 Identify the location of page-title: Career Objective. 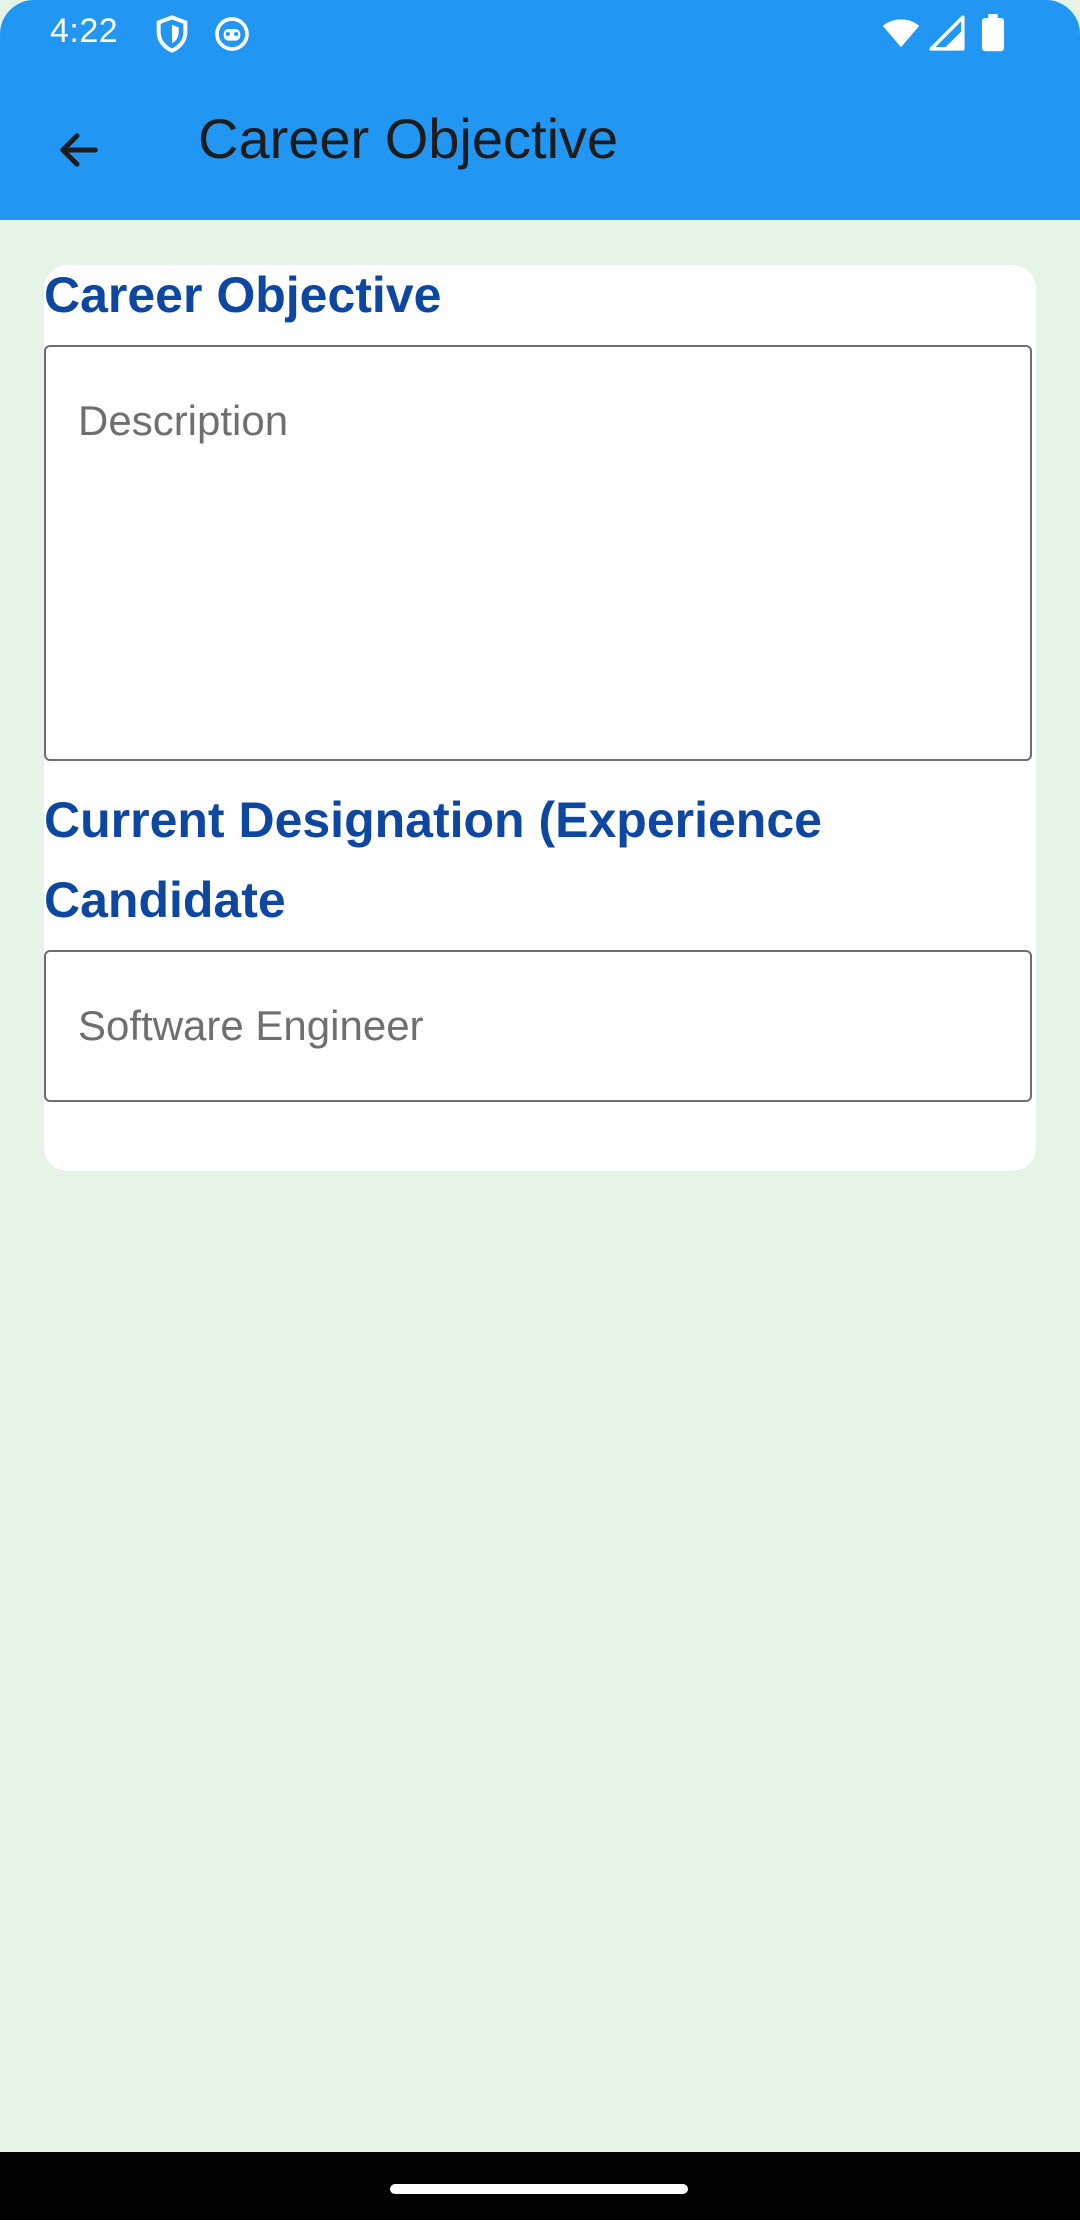
(408, 138).